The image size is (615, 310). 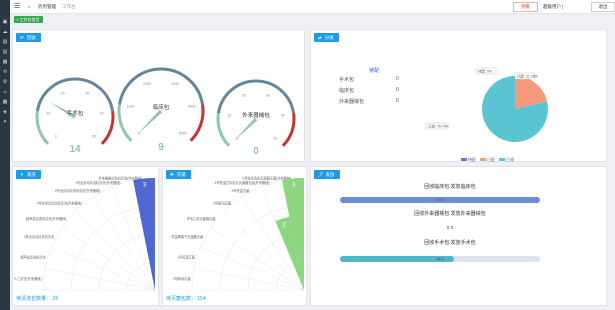 What do you see at coordinates (487, 160) in the screenshot?
I see `pie-legend-item: 已配` at bounding box center [487, 160].